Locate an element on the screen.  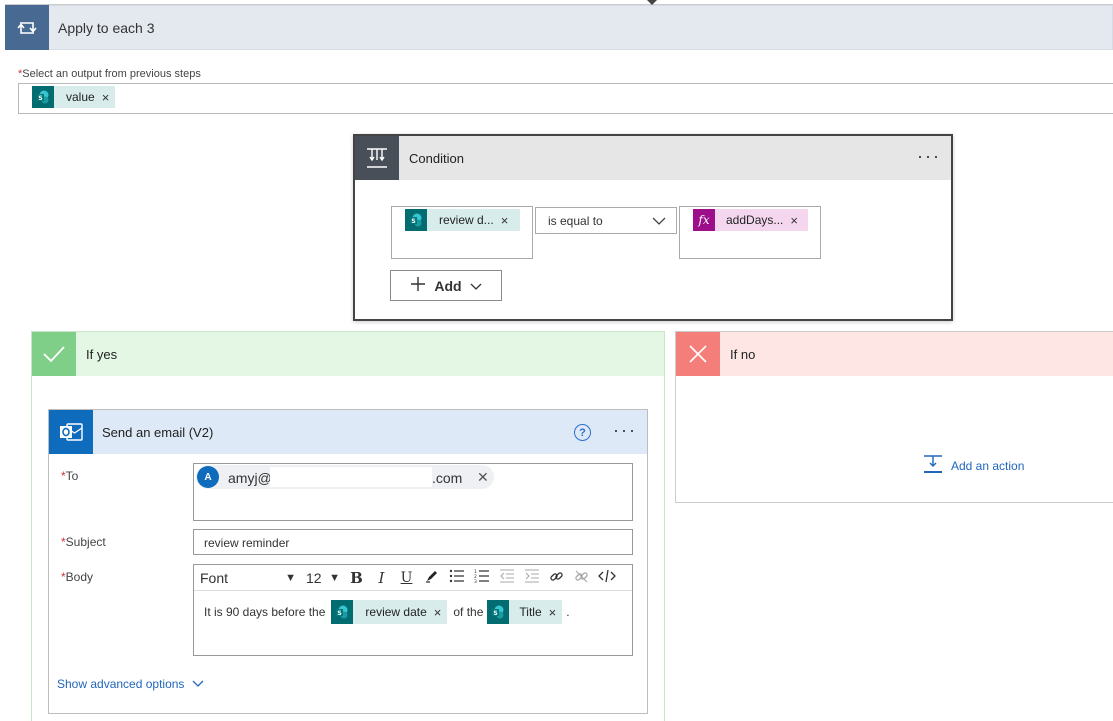
subject-value: review reminder is located at coordinates (247, 543).